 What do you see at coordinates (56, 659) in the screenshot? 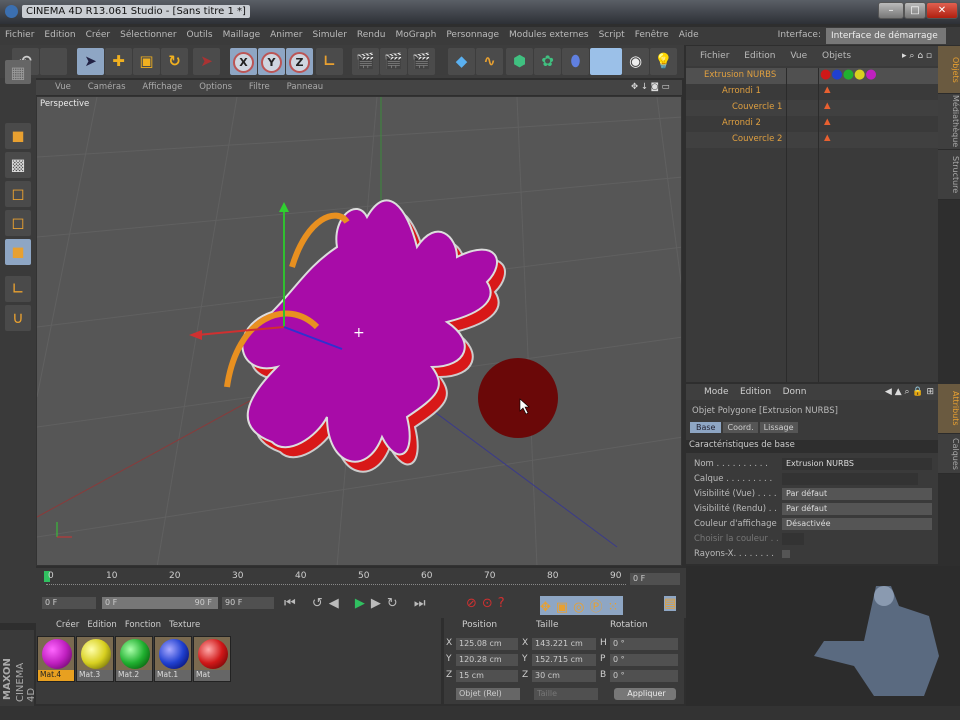
I see `material-mat4: Mat.4` at bounding box center [56, 659].